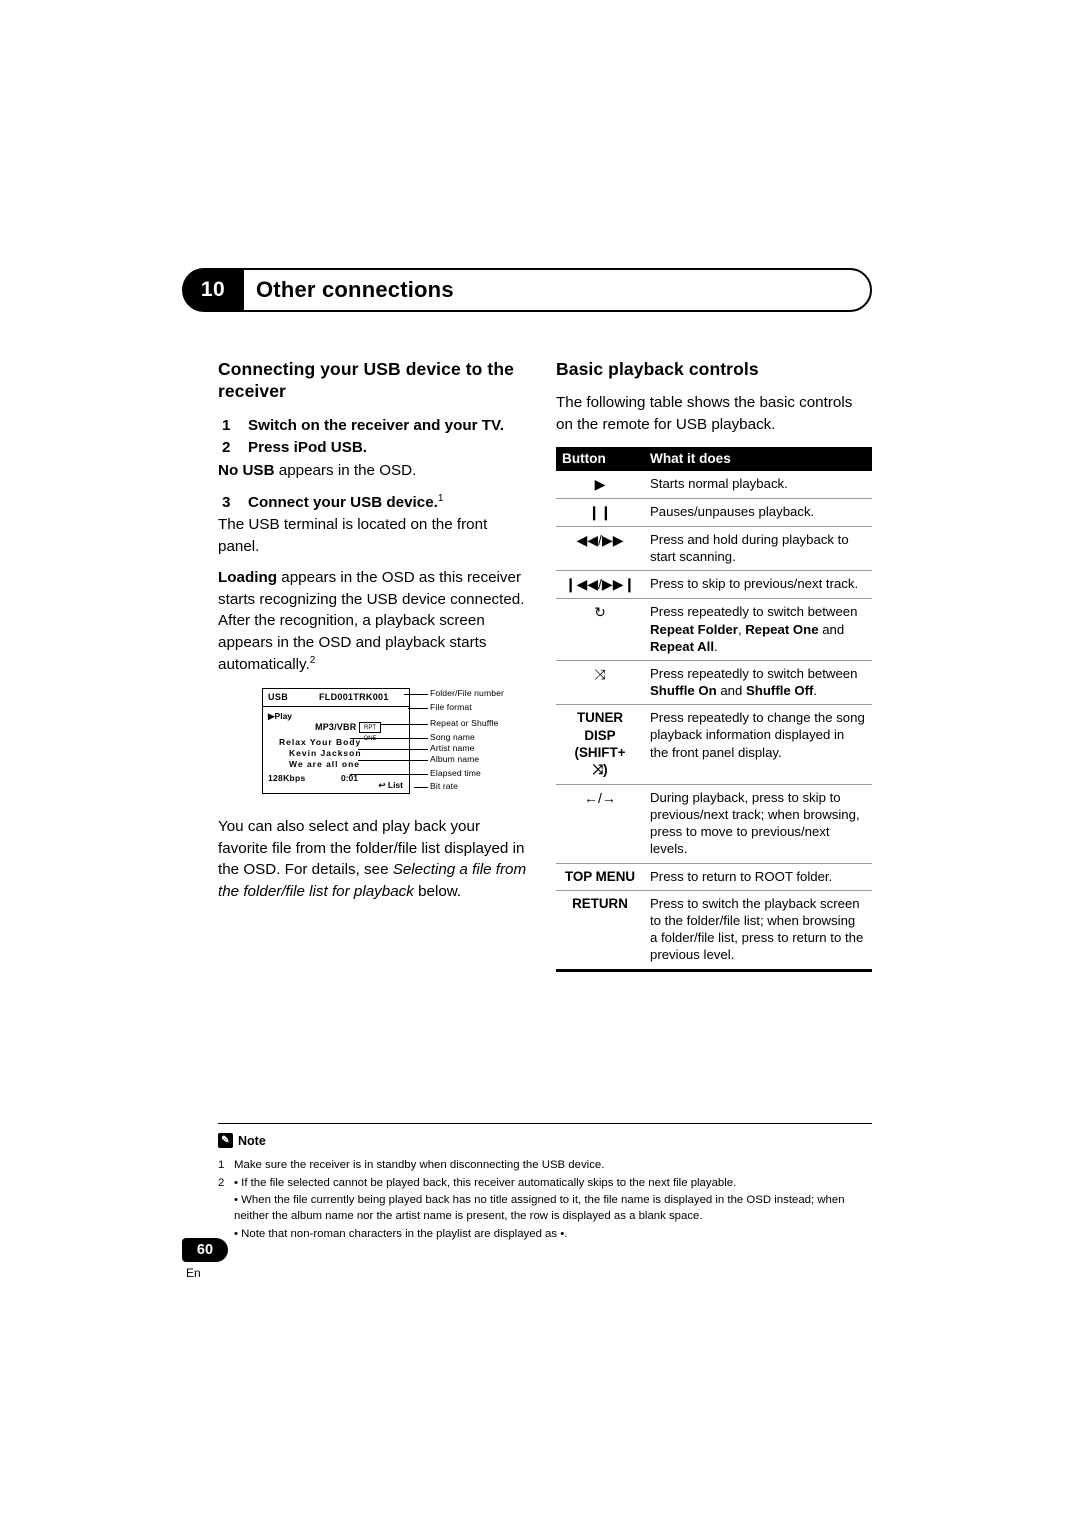 This screenshot has height=1528, width=1080. Describe the element at coordinates (355, 289) in the screenshot. I see `chapter-title: Other connections` at that location.